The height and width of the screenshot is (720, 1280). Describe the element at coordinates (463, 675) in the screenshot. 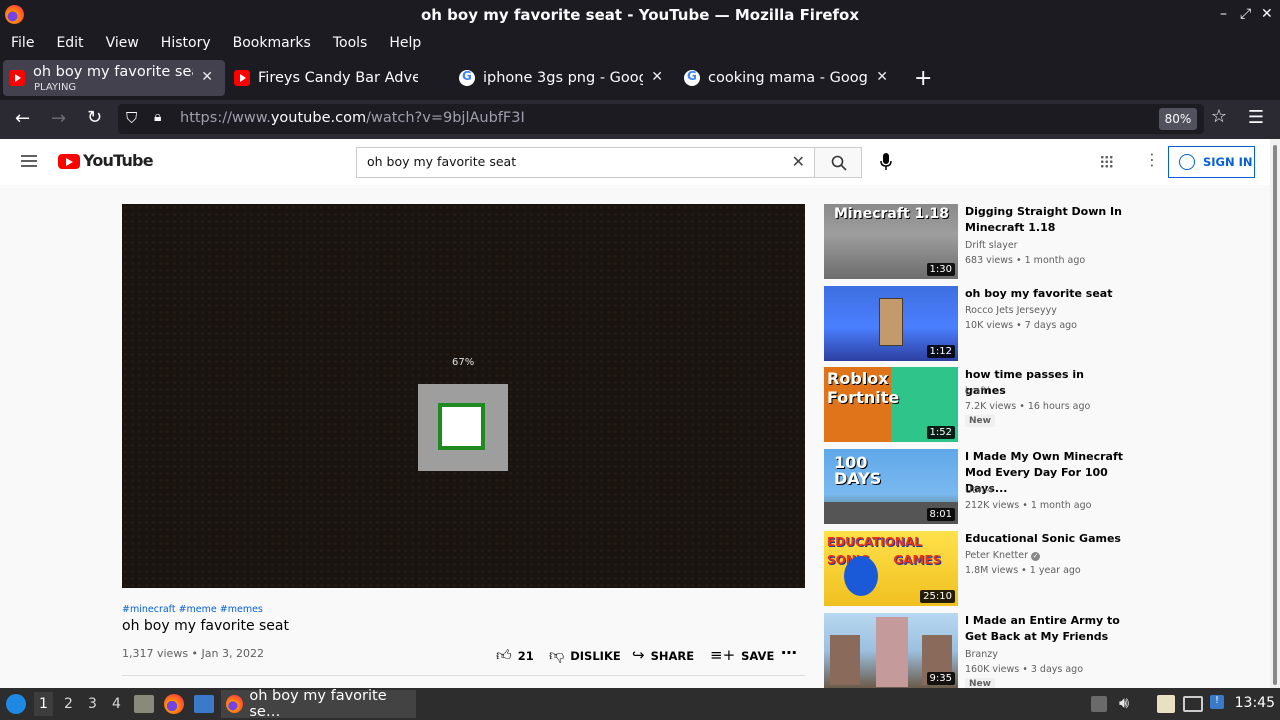

I see `divider` at that location.